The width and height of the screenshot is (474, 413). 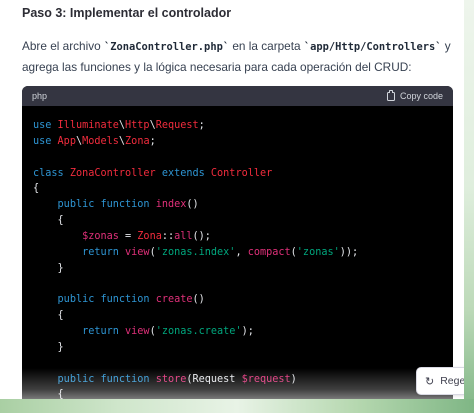 I want to click on code-token: ::, so click(x=168, y=236).